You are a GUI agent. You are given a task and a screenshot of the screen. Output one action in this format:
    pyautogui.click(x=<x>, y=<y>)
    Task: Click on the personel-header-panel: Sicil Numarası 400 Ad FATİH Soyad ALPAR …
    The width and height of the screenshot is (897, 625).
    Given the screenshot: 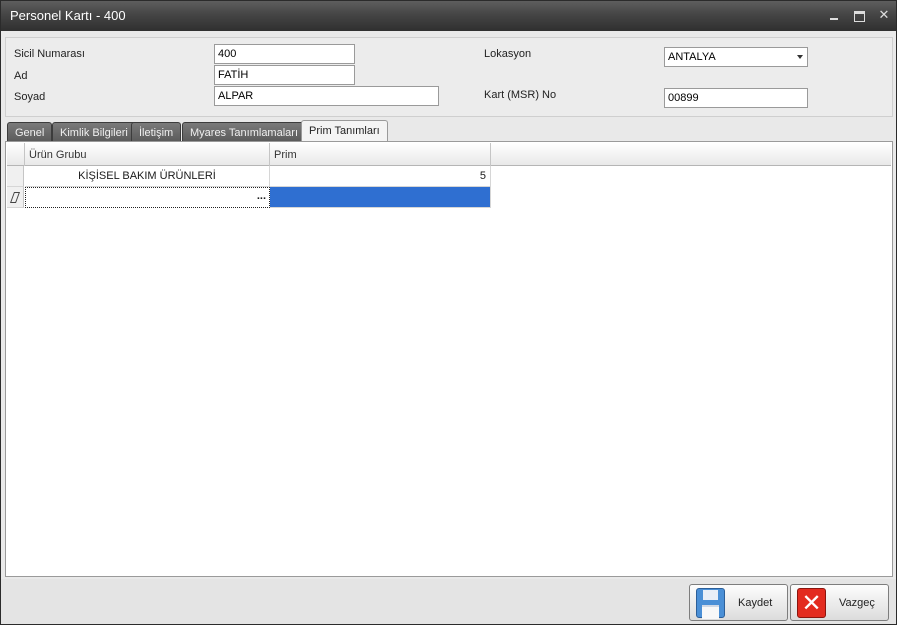 What is the action you would take?
    pyautogui.click(x=449, y=77)
    